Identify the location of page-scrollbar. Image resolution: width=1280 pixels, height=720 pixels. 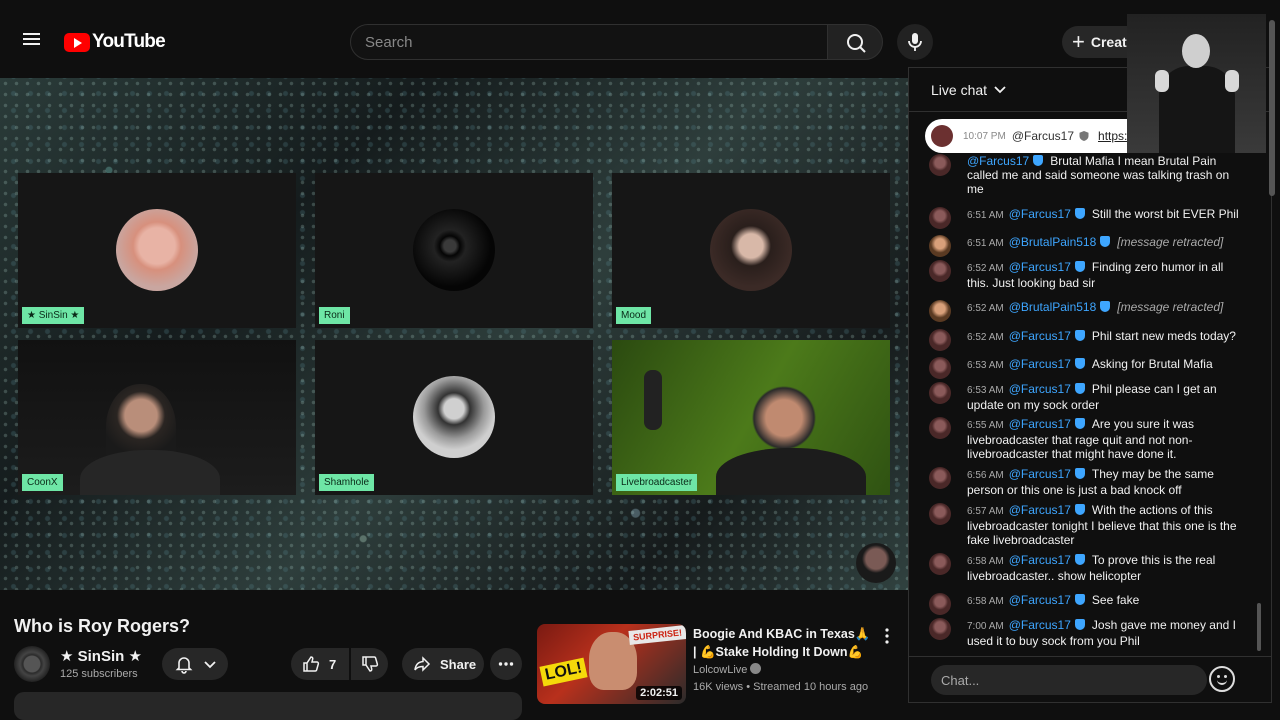
(1272, 108).